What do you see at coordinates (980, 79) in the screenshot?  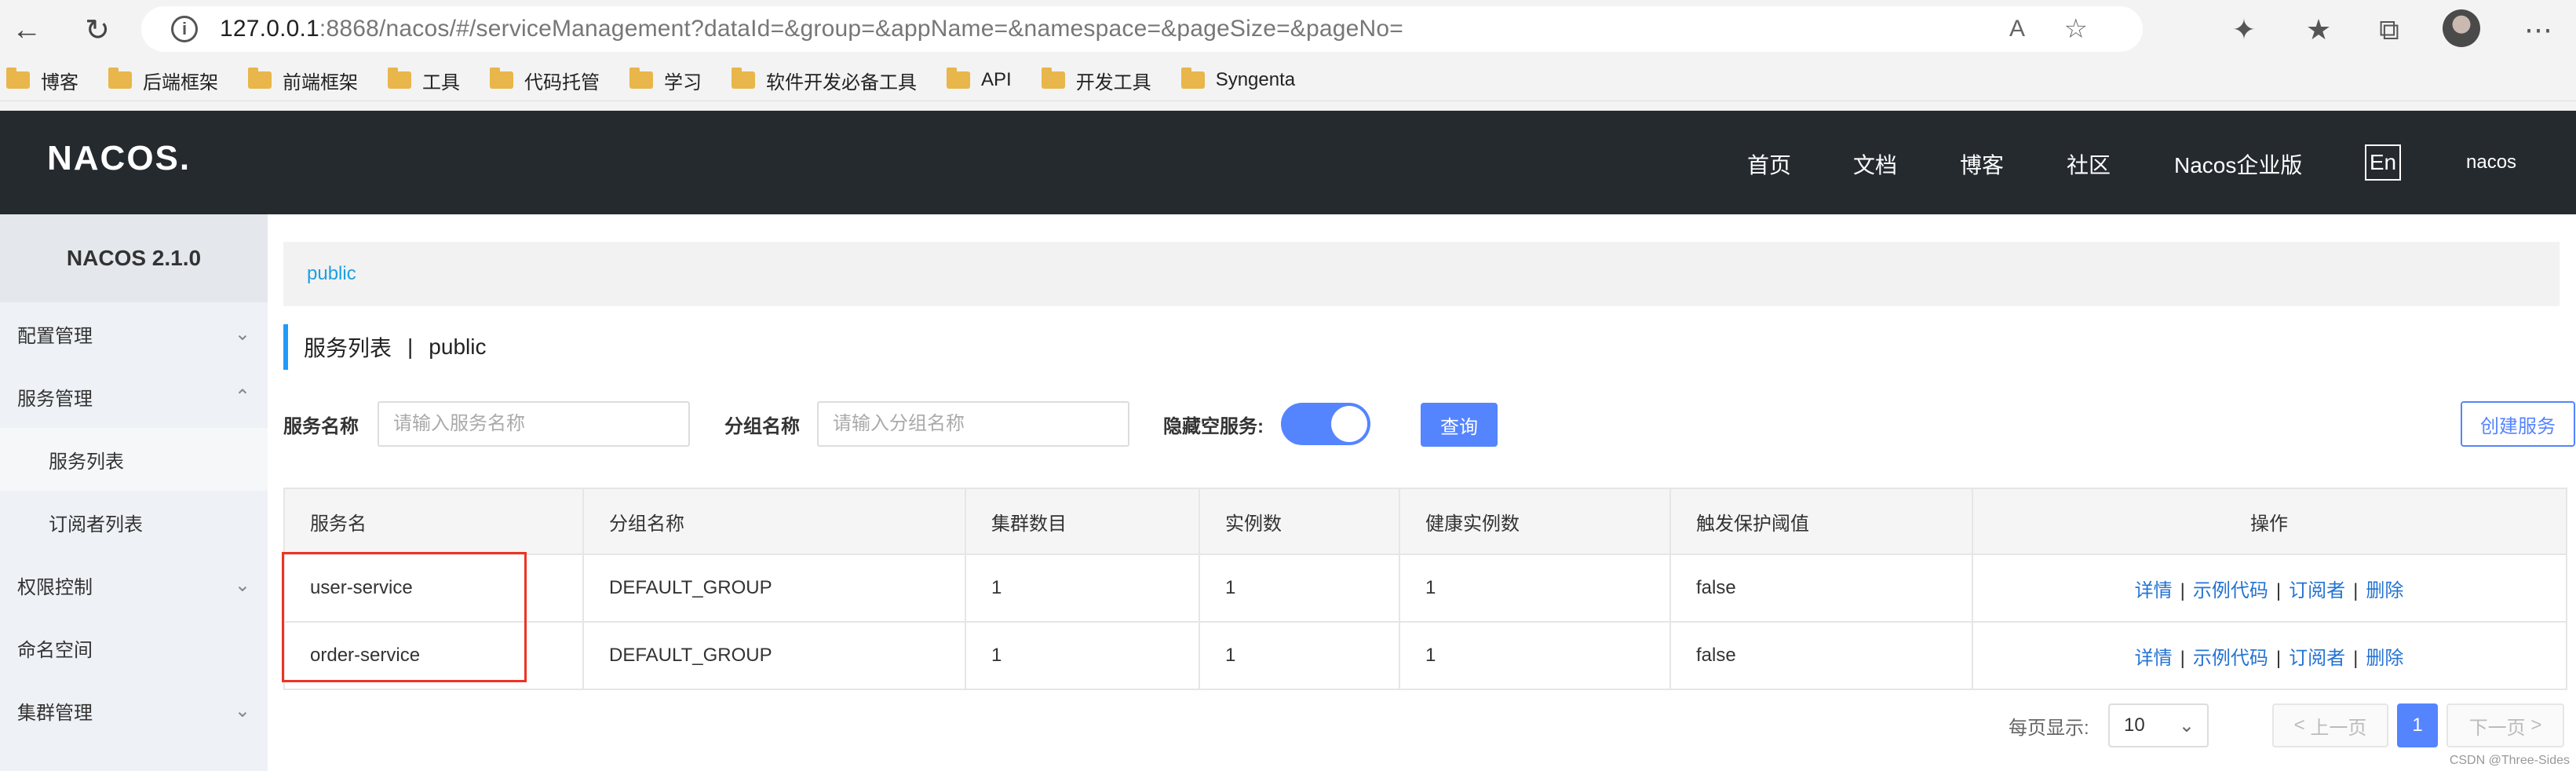 I see `bookmark-api: API` at bounding box center [980, 79].